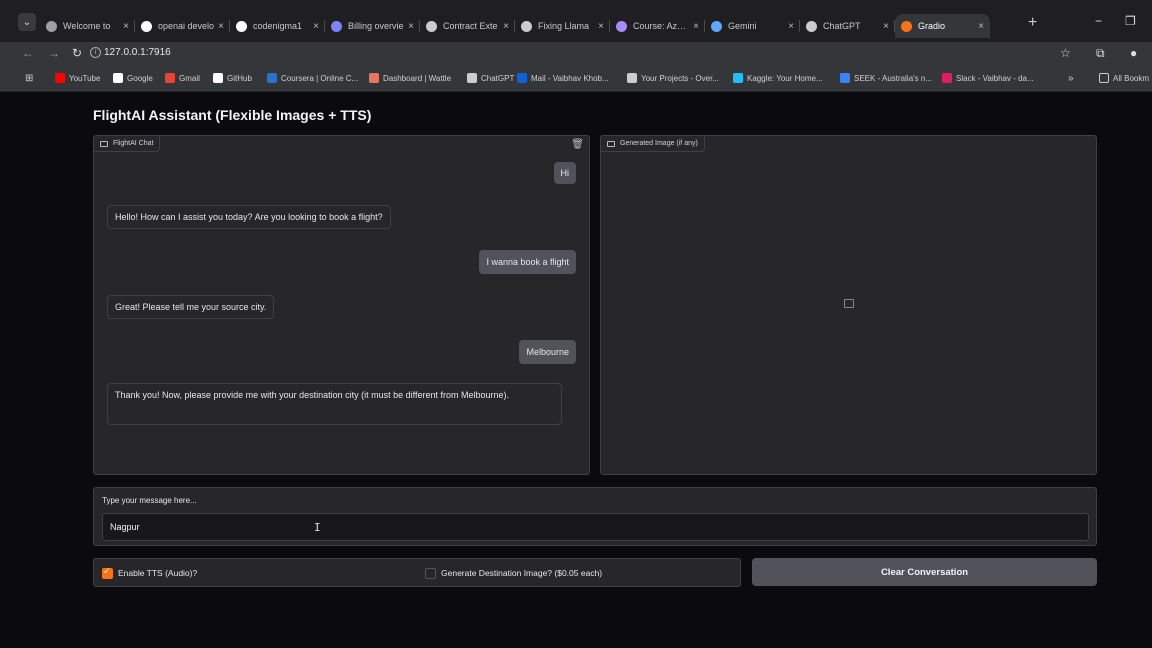 This screenshot has width=1152, height=648. Describe the element at coordinates (182, 78) in the screenshot. I see `bookmark-gmail: Gmail` at that location.